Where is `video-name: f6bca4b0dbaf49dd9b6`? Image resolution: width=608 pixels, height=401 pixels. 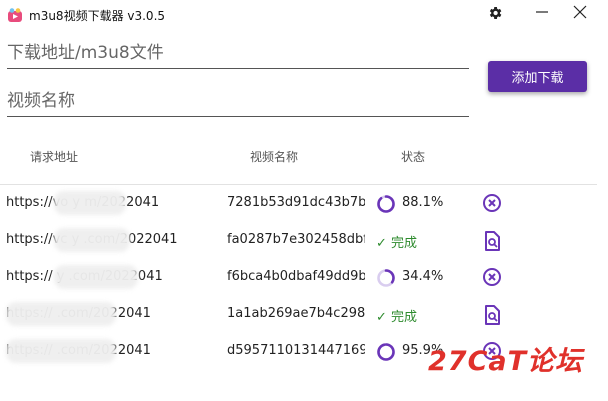 video-name: f6bca4b0dbaf49dd9b6 is located at coordinates (296, 276).